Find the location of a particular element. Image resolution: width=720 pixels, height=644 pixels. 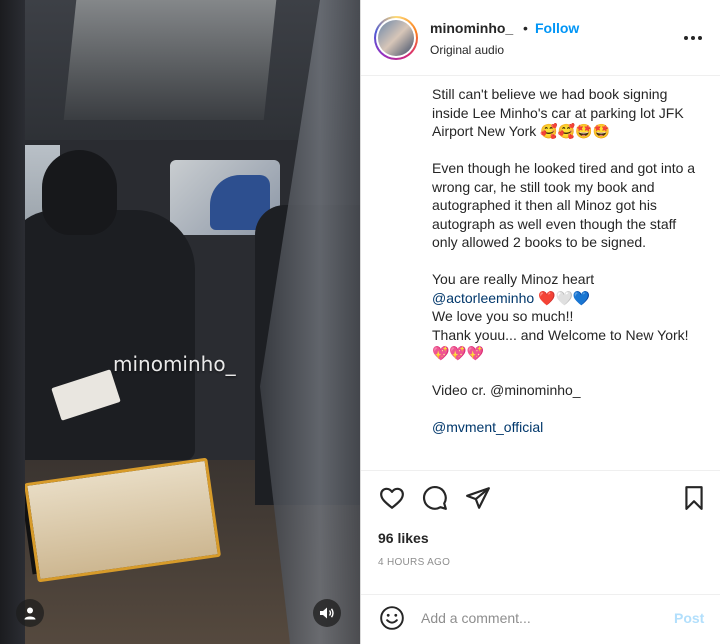

mute-toggle-button is located at coordinates (327, 613).